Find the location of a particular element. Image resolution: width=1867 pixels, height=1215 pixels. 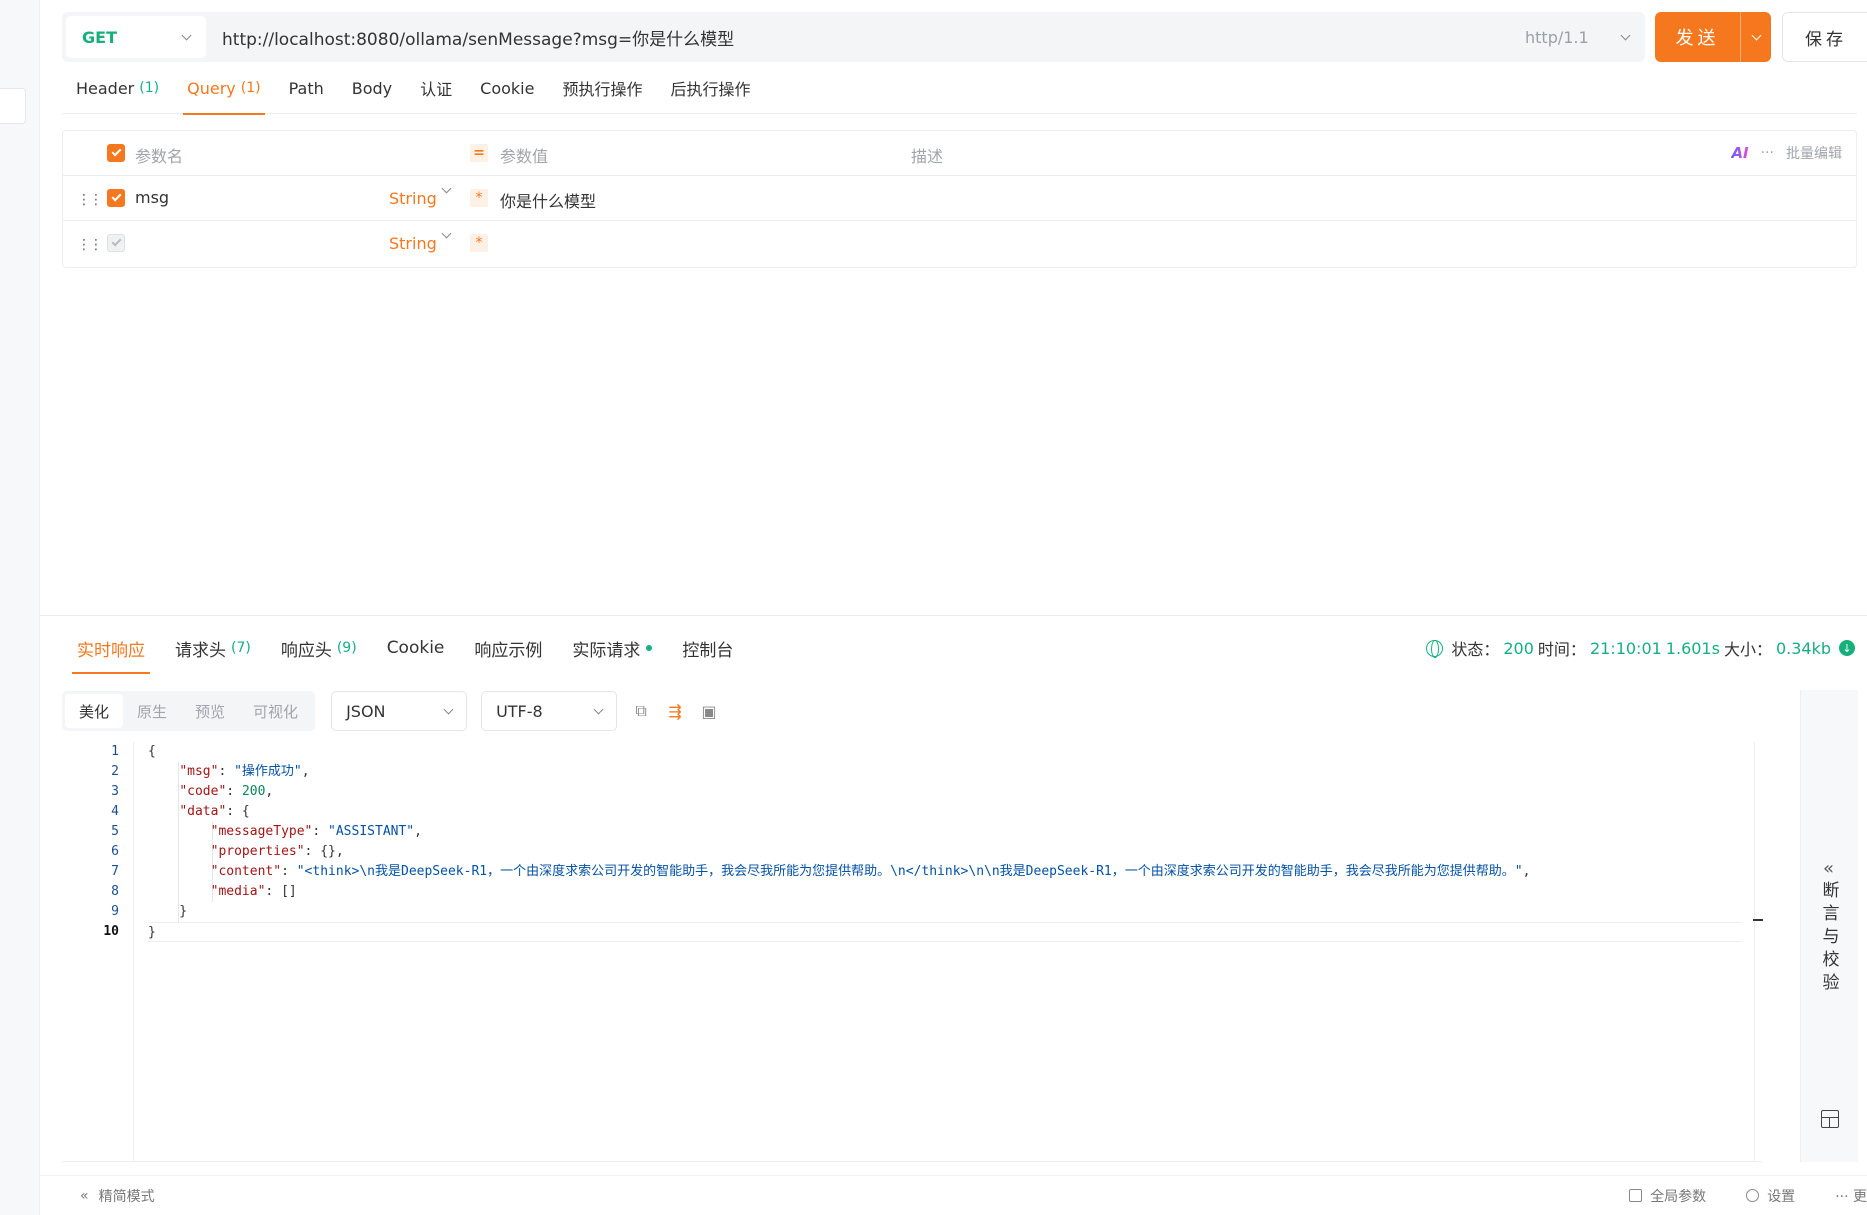

more-label: ··· 更 is located at coordinates (1851, 1196).